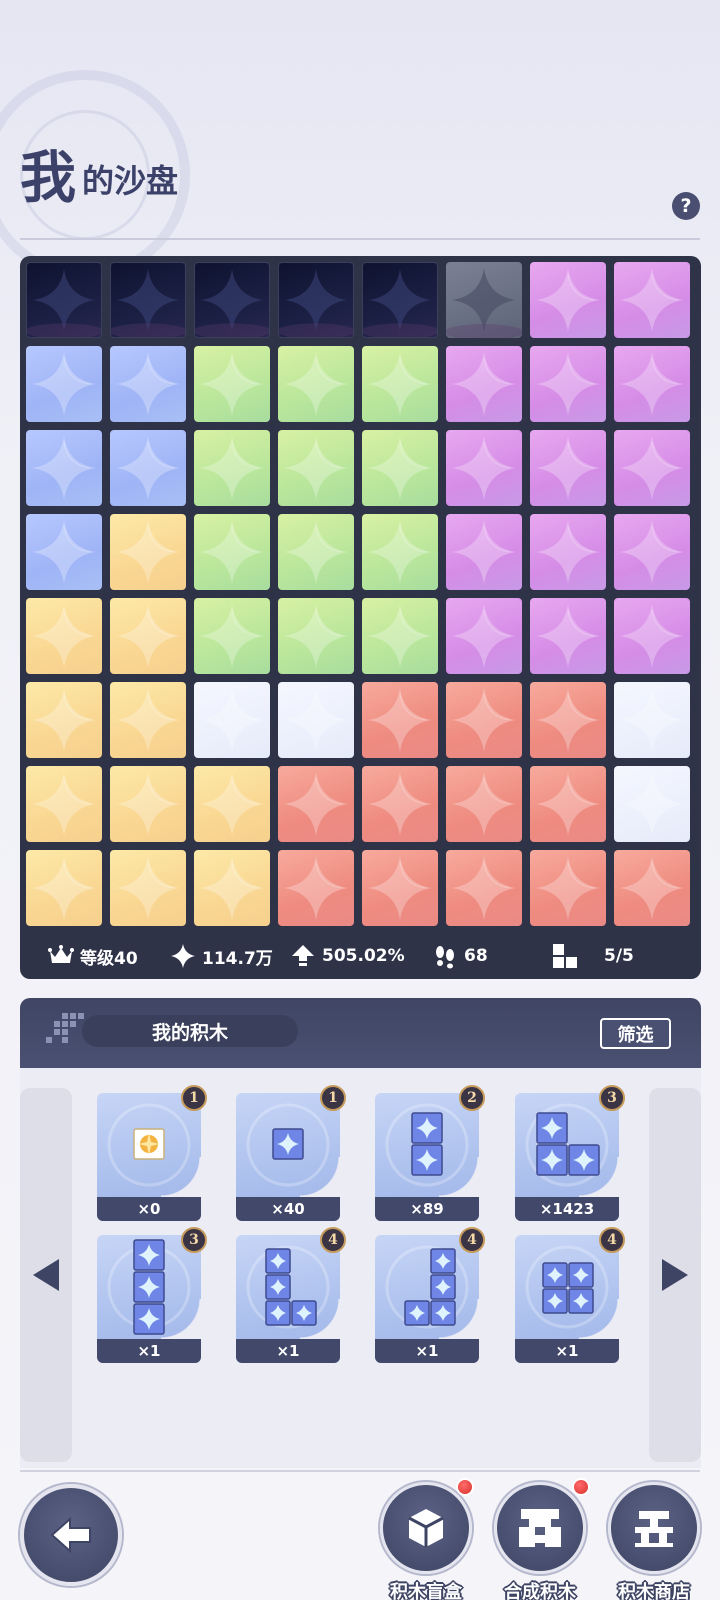  Describe the element at coordinates (46, 1275) in the screenshot. I see `prev-page-button` at that location.